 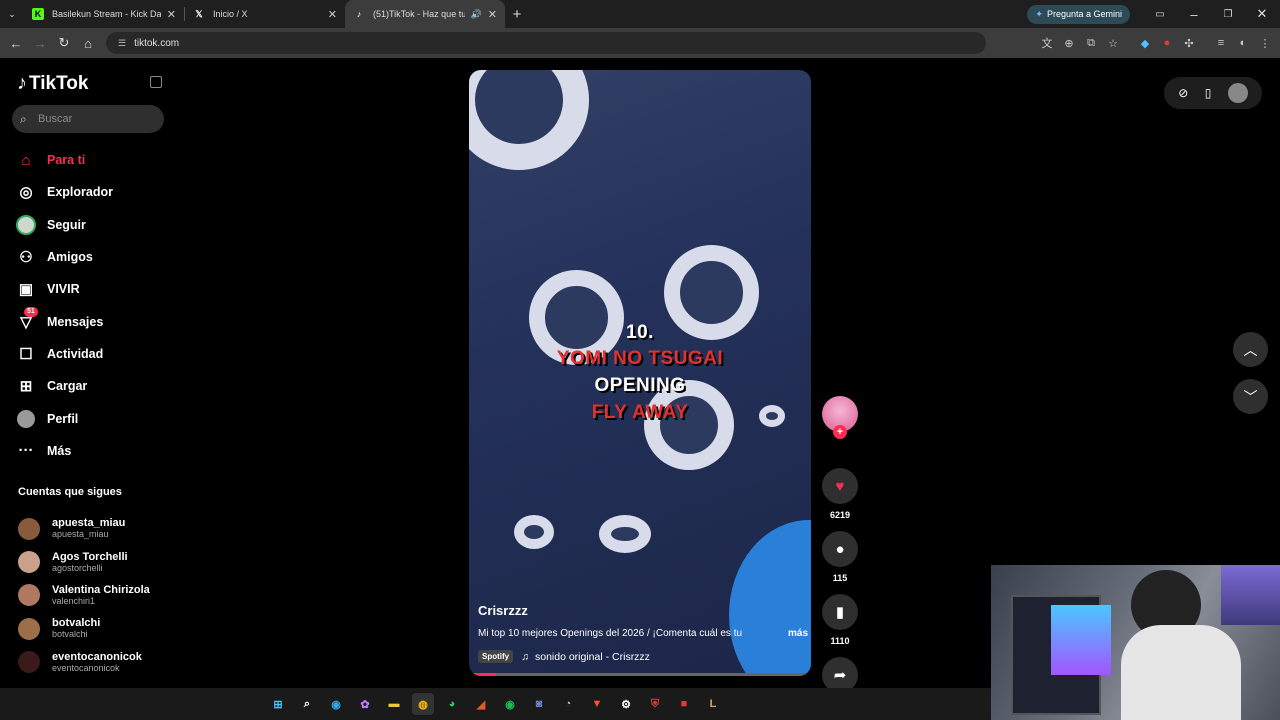 I want to click on app-icon: ◢, so click(x=481, y=704).